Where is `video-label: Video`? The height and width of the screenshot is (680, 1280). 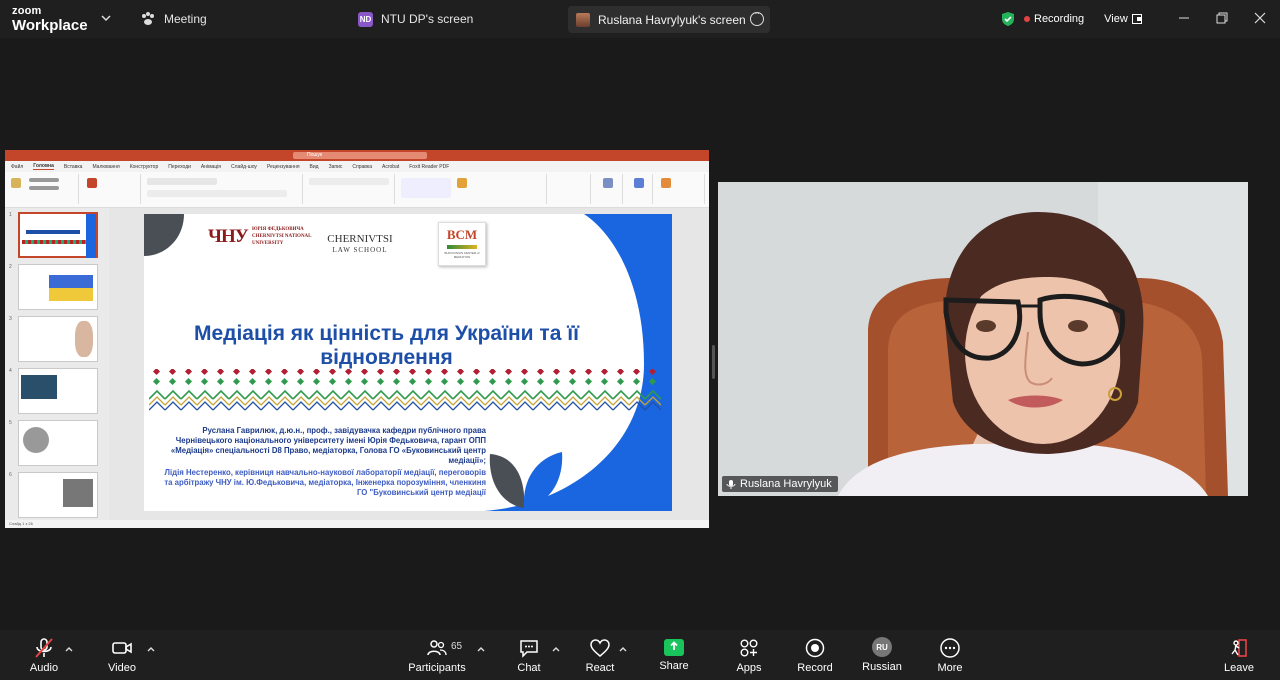 video-label: Video is located at coordinates (122, 667).